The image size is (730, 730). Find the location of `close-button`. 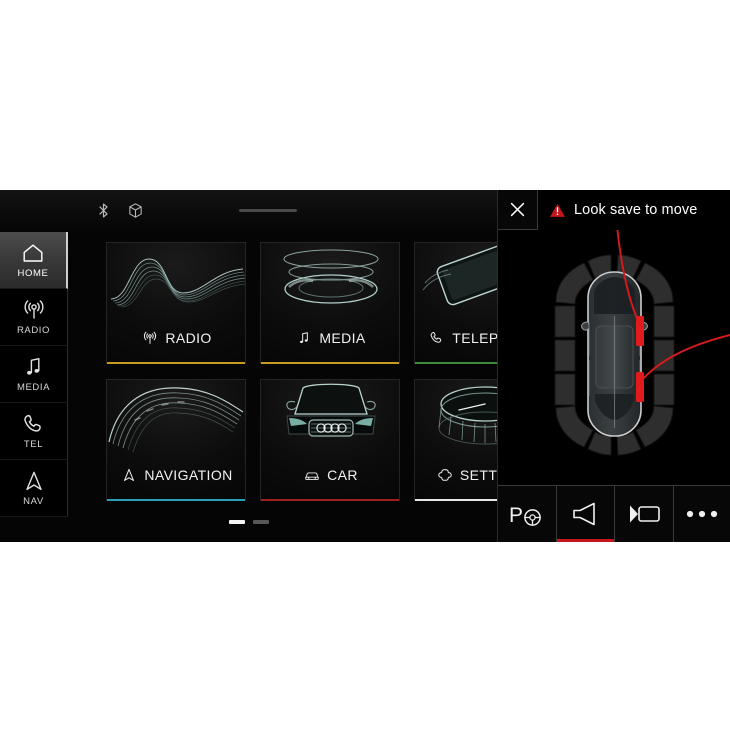

close-button is located at coordinates (518, 210).